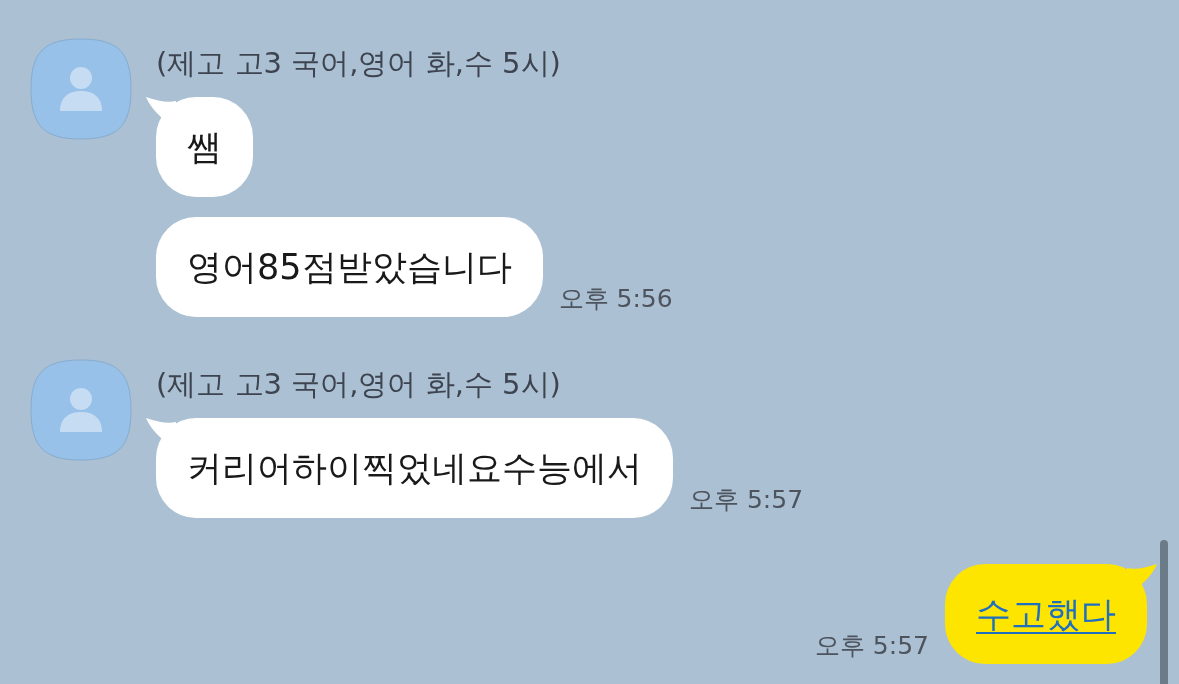 The width and height of the screenshot is (1179, 684). What do you see at coordinates (1046, 614) in the screenshot?
I see `message-link: 수고했다` at bounding box center [1046, 614].